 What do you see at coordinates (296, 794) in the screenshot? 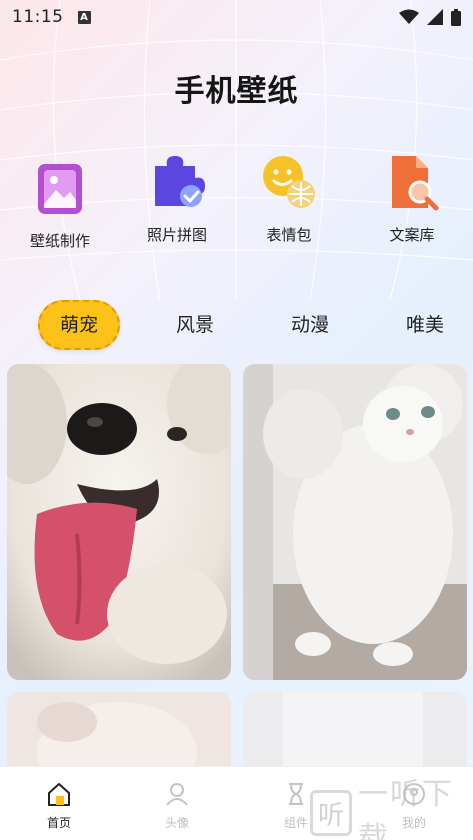
I see `hourglass-icon` at bounding box center [296, 794].